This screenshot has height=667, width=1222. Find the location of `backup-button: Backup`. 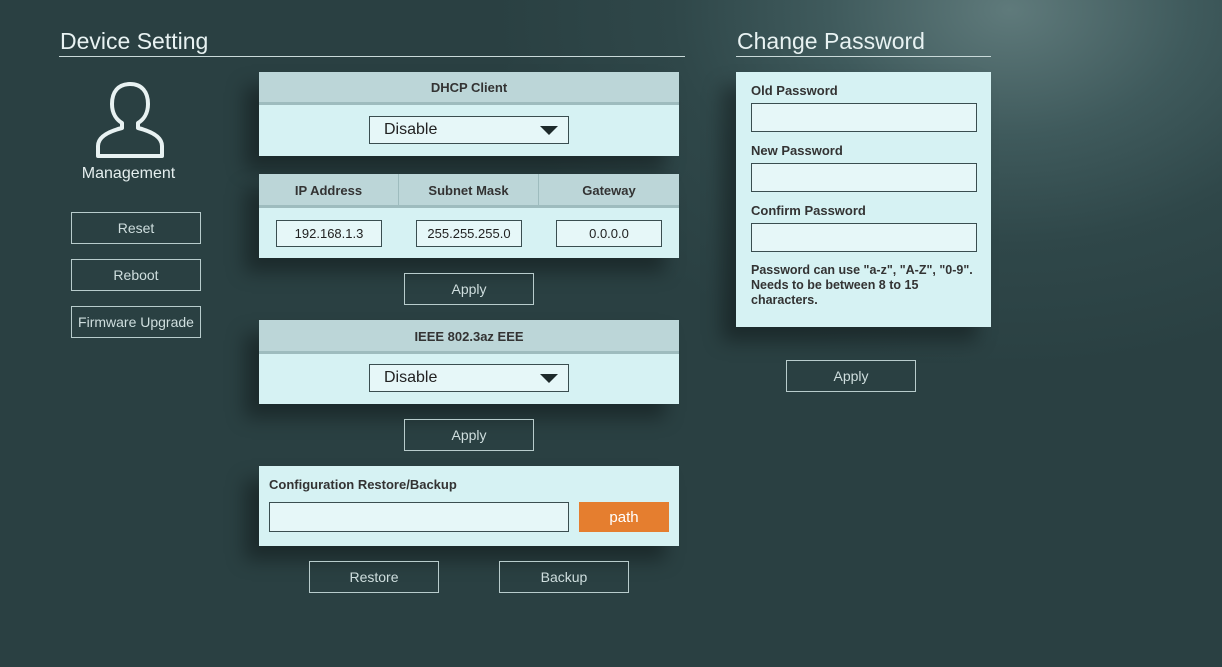

backup-button: Backup is located at coordinates (564, 577).